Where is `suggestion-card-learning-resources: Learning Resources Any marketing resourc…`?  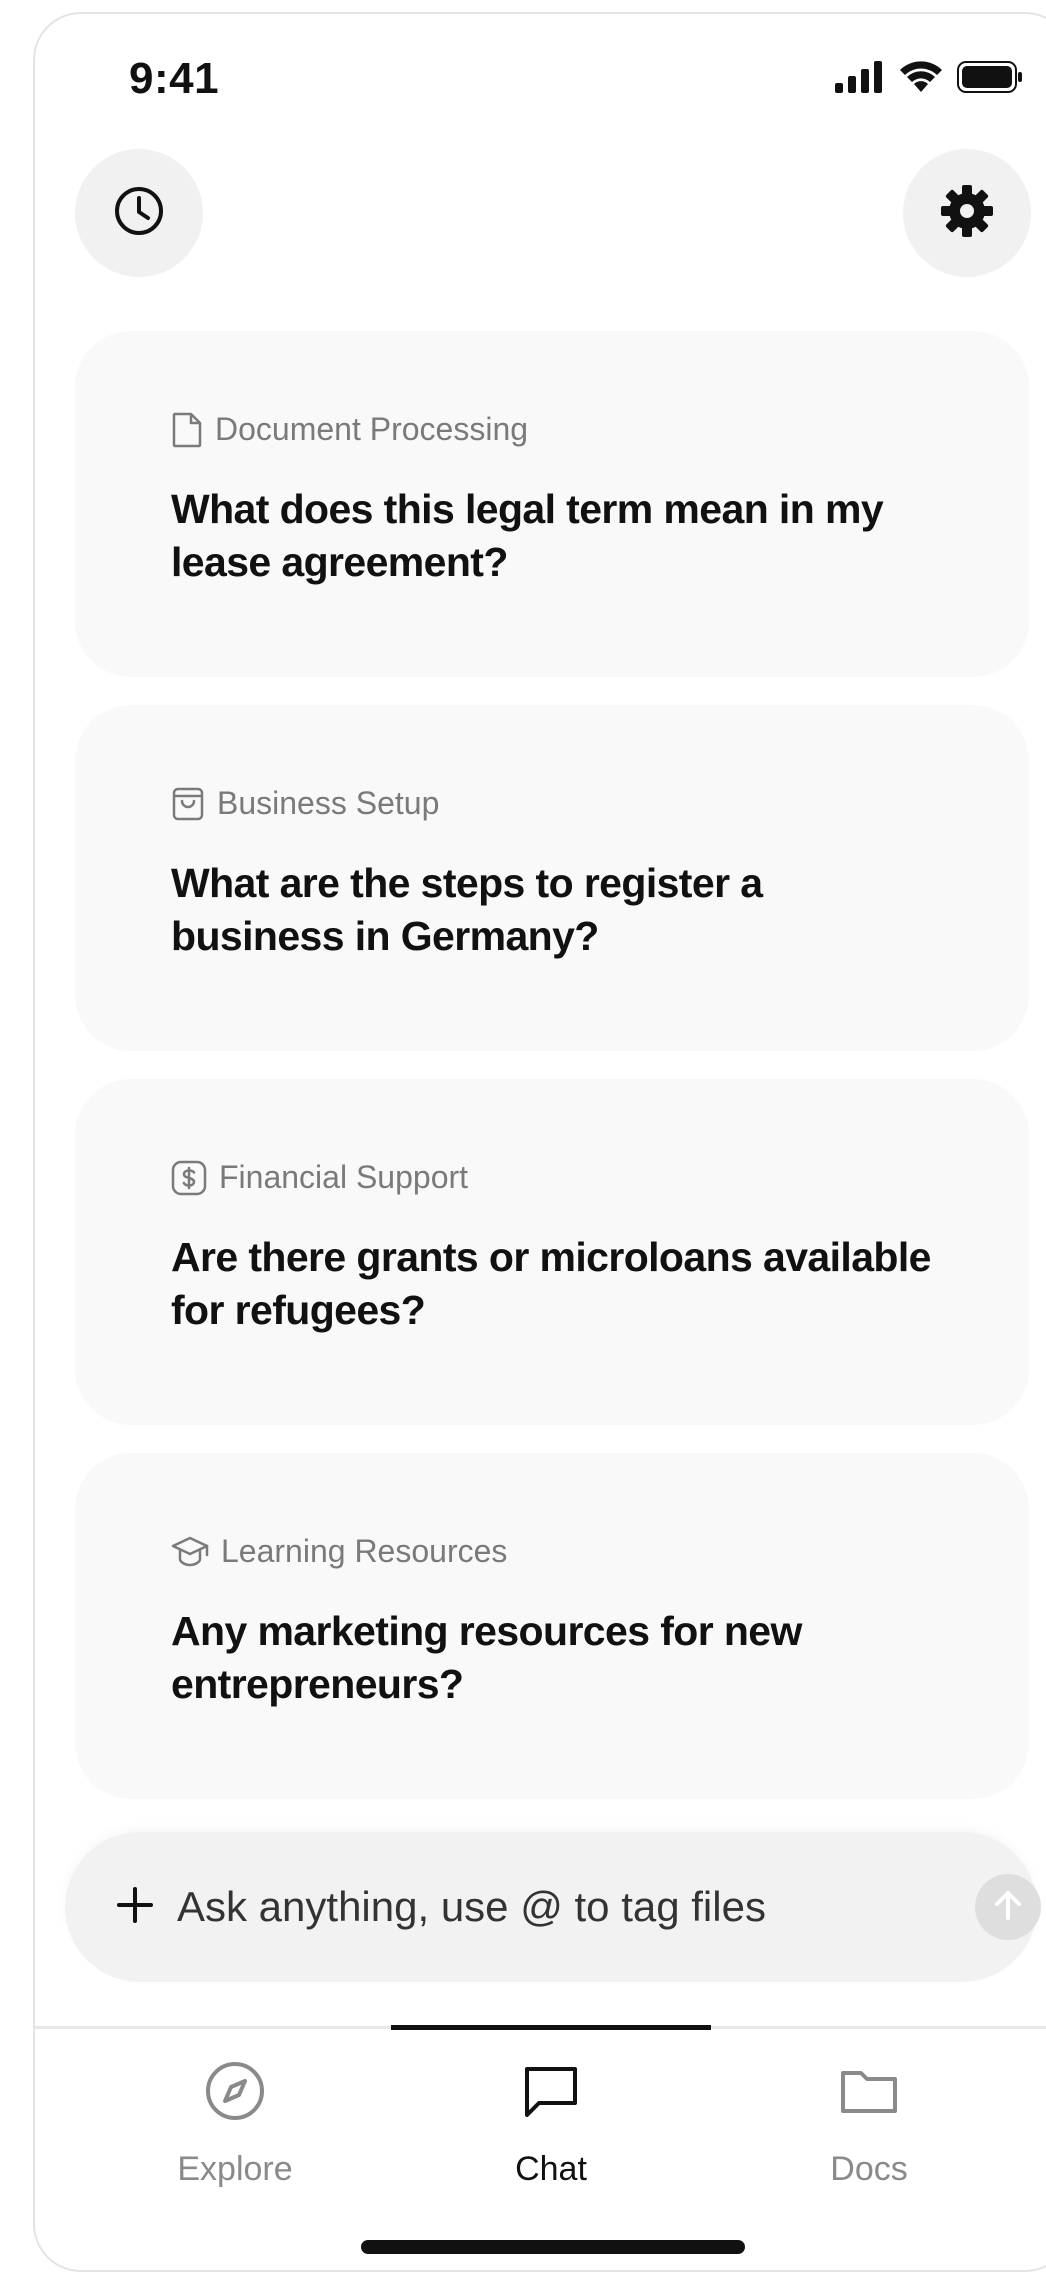
suggestion-card-learning-resources: Learning Resources Any marketing resourc… is located at coordinates (552, 1626).